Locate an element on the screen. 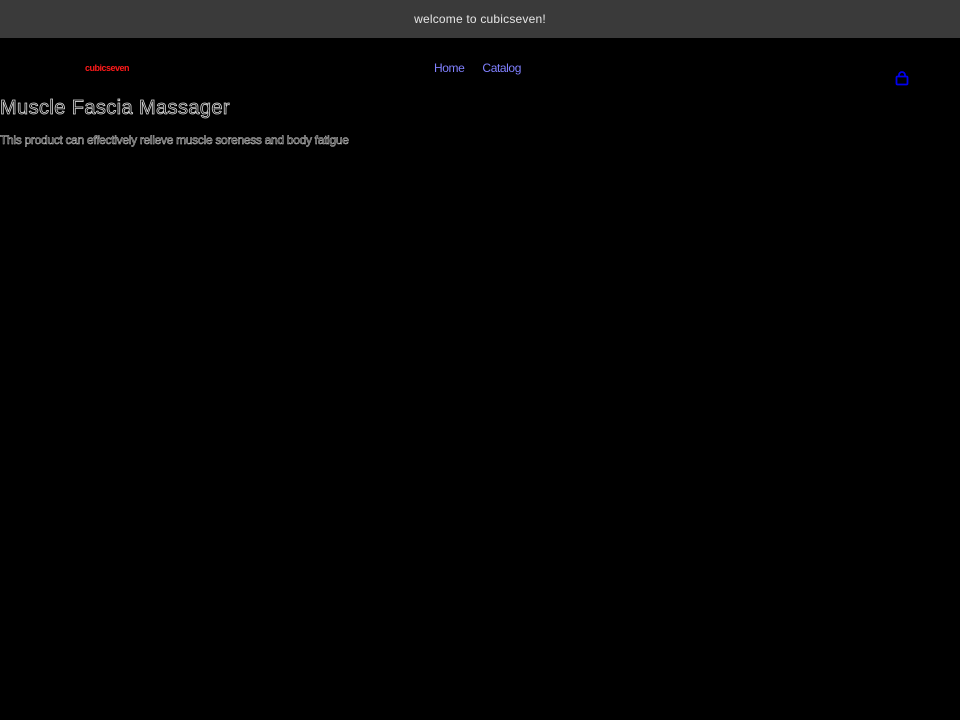 The height and width of the screenshot is (720, 960). announcement-bar: welcome to cubicseven! is located at coordinates (480, 19).